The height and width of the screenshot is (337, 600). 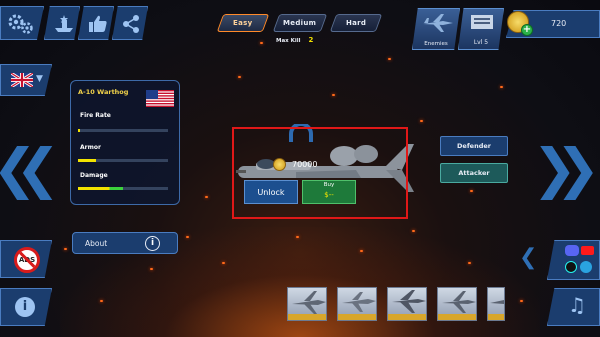 What do you see at coordinates (481, 42) in the screenshot?
I see `level-label: Lvl 5` at bounding box center [481, 42].